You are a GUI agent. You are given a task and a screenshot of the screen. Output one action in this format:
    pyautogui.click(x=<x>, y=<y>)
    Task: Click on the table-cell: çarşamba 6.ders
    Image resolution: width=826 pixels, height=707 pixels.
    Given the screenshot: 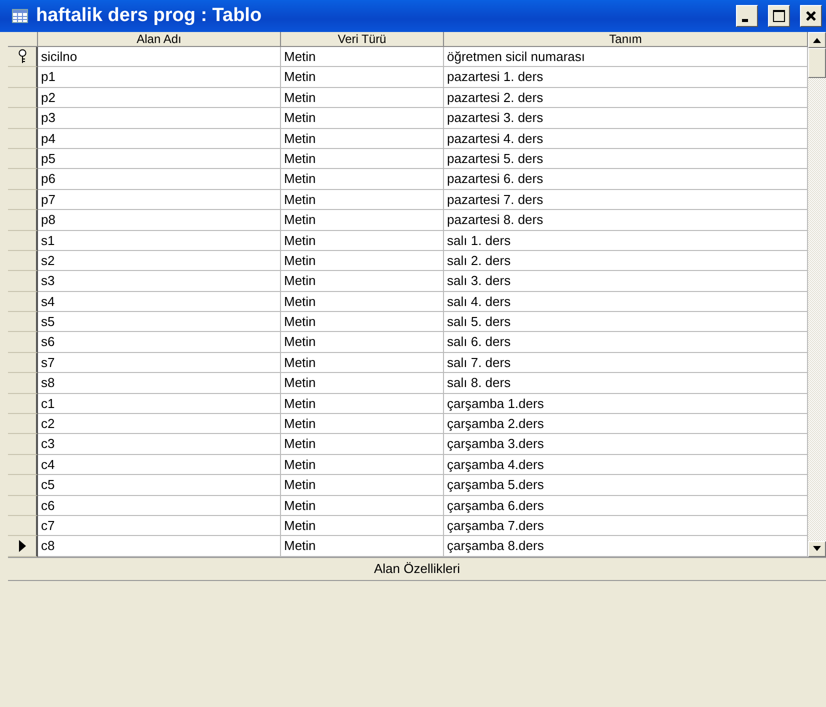 What is the action you would take?
    pyautogui.click(x=626, y=506)
    